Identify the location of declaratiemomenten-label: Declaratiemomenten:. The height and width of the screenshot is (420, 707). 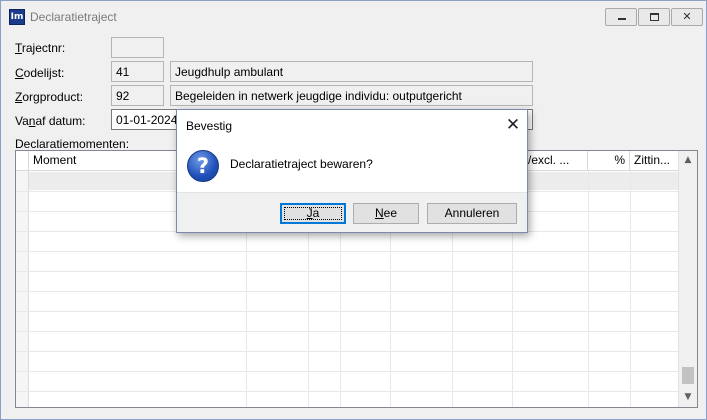
(72, 144).